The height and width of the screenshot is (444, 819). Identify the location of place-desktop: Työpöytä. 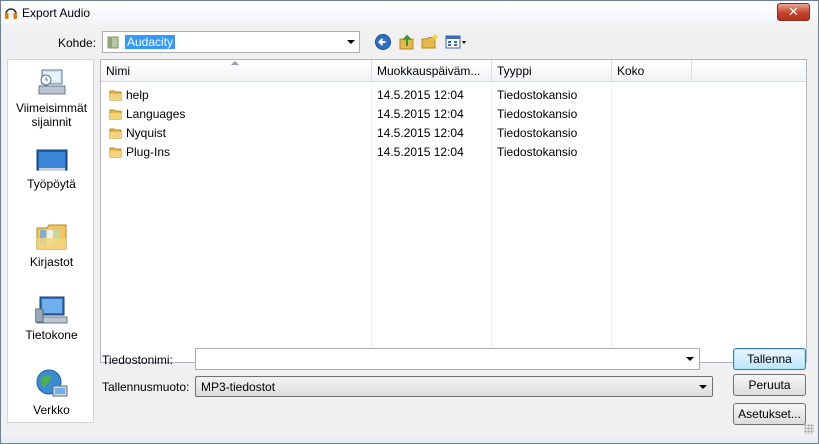
(51, 169).